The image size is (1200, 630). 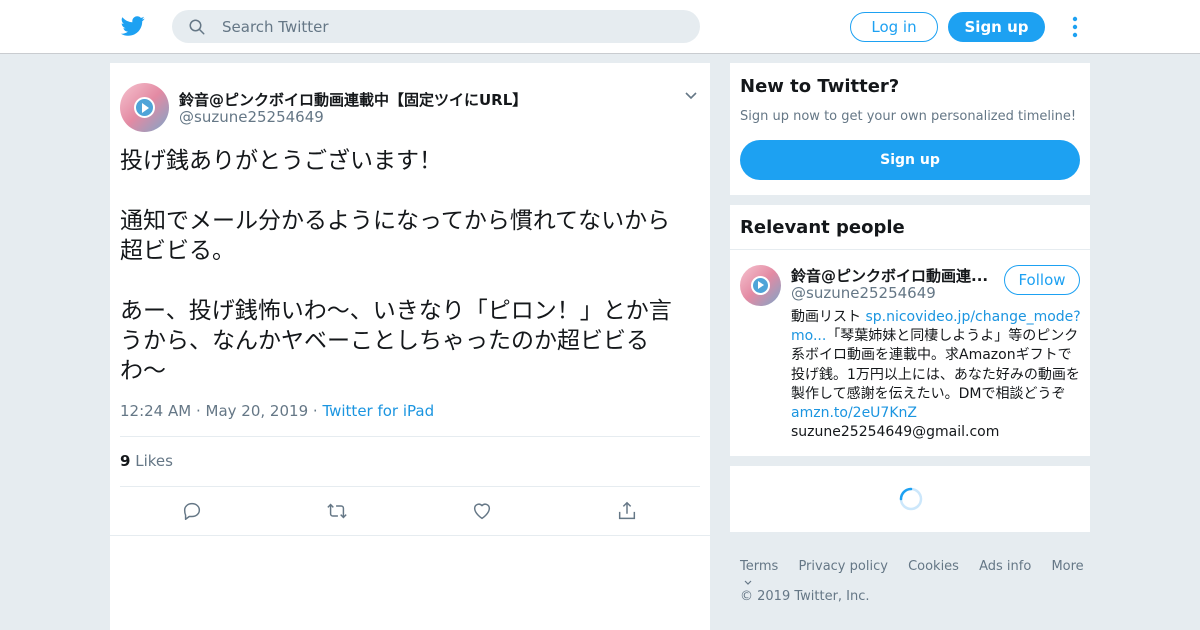 What do you see at coordinates (1075, 27) in the screenshot?
I see `more-vertical-icon` at bounding box center [1075, 27].